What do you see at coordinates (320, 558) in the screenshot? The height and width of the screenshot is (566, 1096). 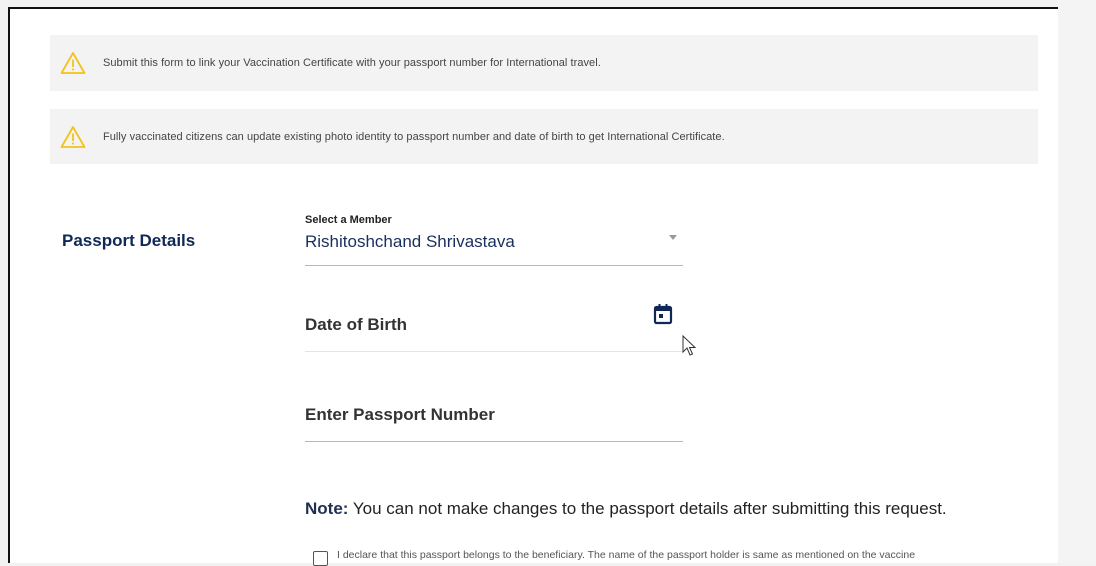 I see `declaration-checkbox` at bounding box center [320, 558].